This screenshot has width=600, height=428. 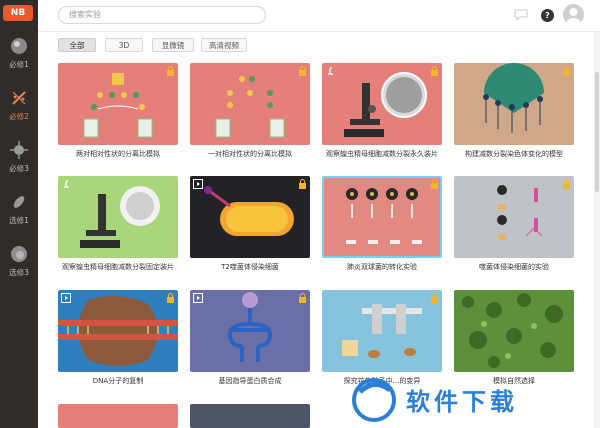 What do you see at coordinates (19, 64) in the screenshot?
I see `sidebar-item-label: 必修1` at bounding box center [19, 64].